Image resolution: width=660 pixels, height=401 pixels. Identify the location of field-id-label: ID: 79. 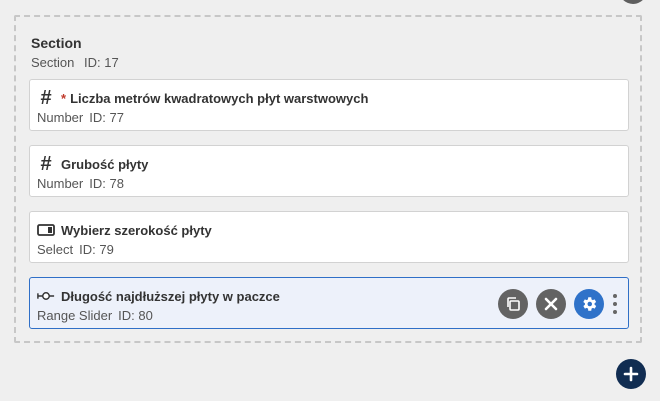
(96, 249).